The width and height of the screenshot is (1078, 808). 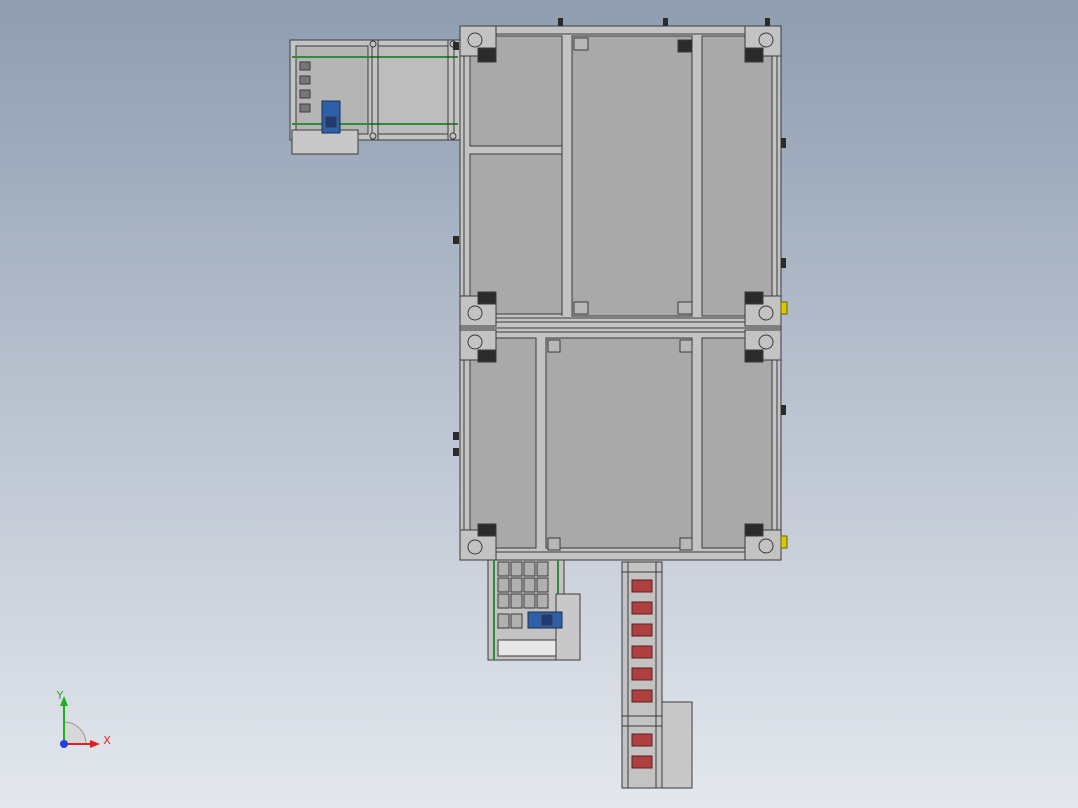 I want to click on bottom-right-rollers, so click(x=642, y=674).